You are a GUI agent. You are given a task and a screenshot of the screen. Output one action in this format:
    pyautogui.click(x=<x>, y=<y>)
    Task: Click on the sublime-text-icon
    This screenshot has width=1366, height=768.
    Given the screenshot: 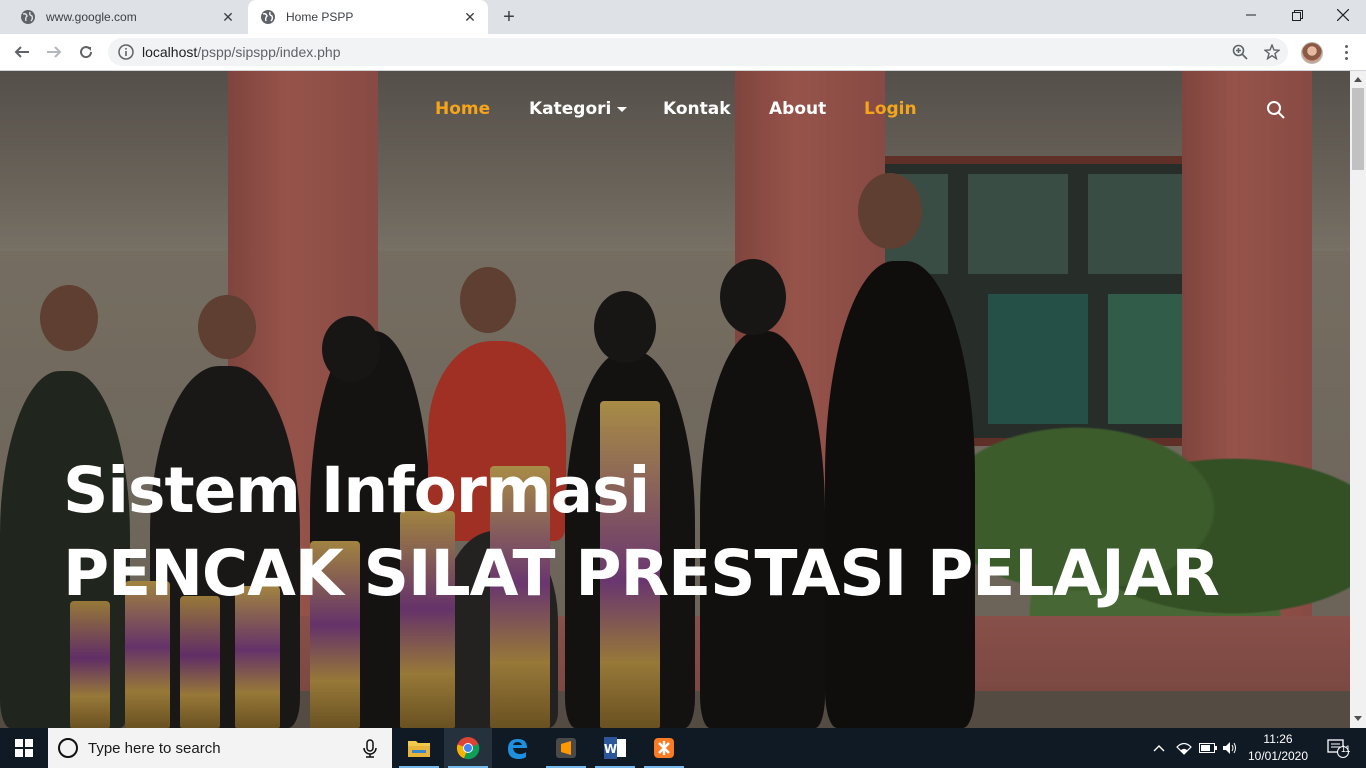 What is the action you would take?
    pyautogui.click(x=566, y=748)
    